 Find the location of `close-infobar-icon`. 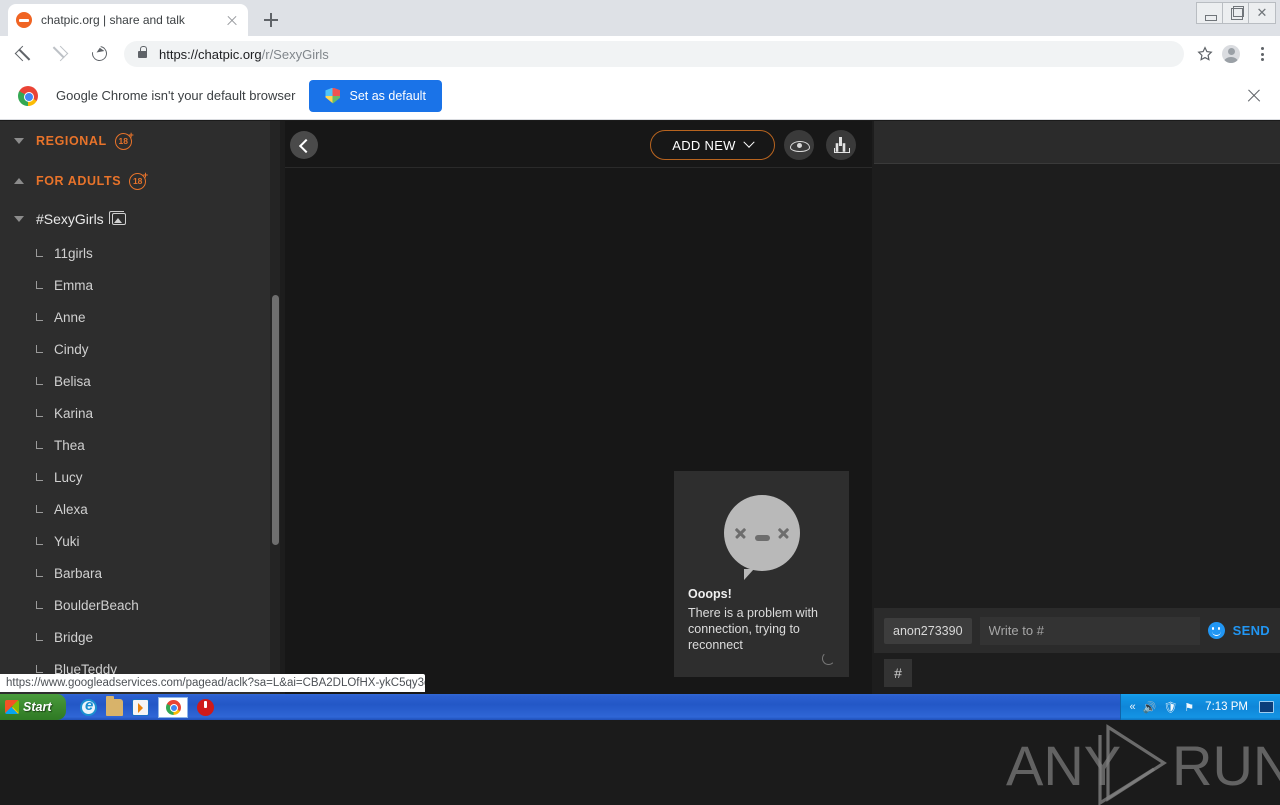

close-infobar-icon is located at coordinates (1254, 96).